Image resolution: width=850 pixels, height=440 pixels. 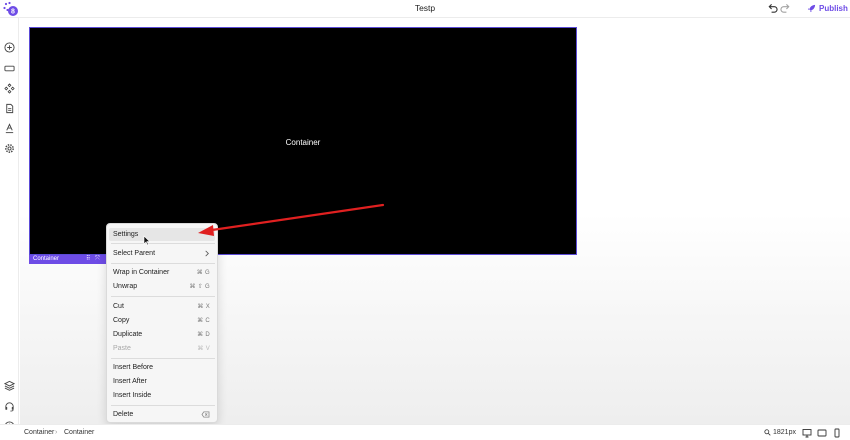 I want to click on menu-item-insert-inside: Insert Inside, so click(x=162, y=395).